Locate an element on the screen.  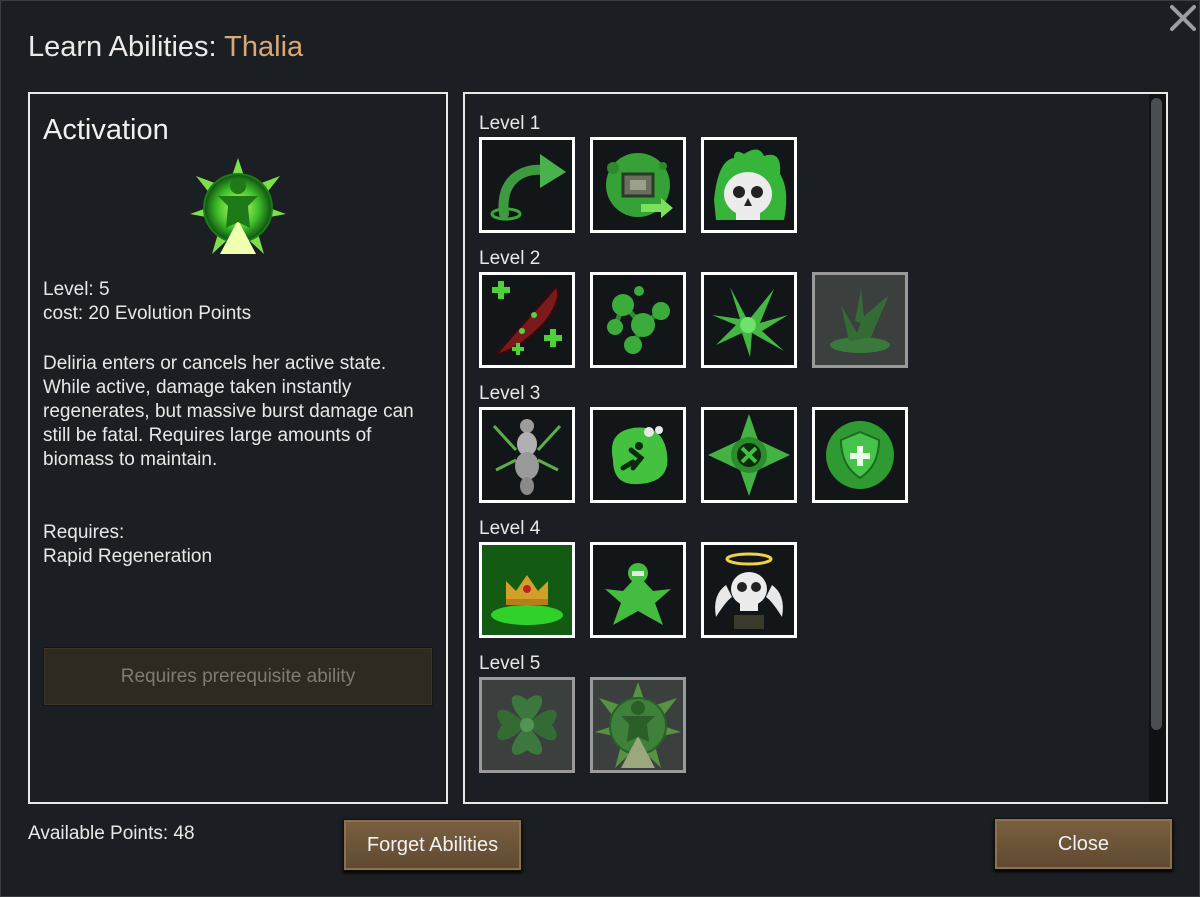
ability-level: Level: 5 is located at coordinates (76, 289).